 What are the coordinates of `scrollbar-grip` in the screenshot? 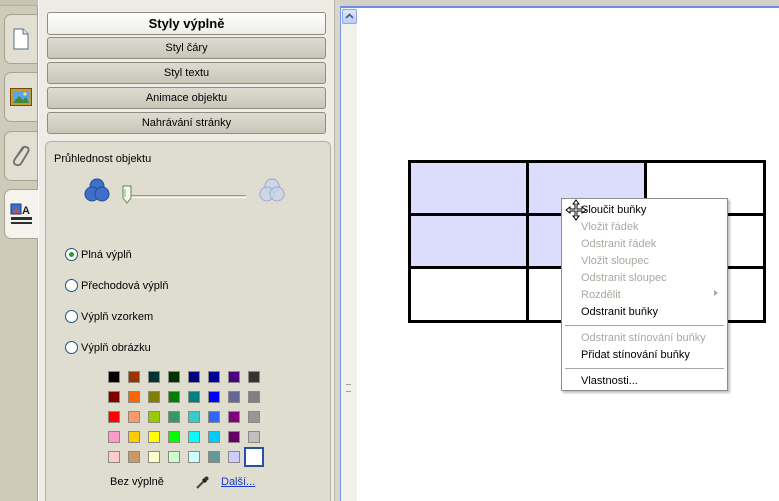 It's located at (348, 388).